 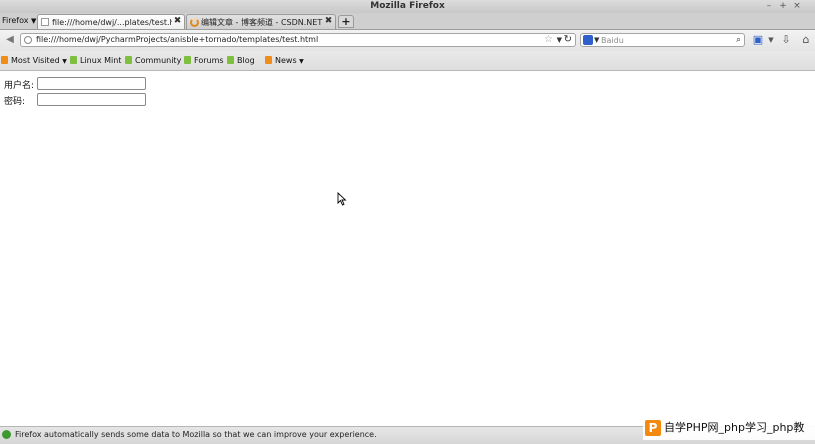 I want to click on bookmark-label: Most Visited, so click(x=35, y=60).